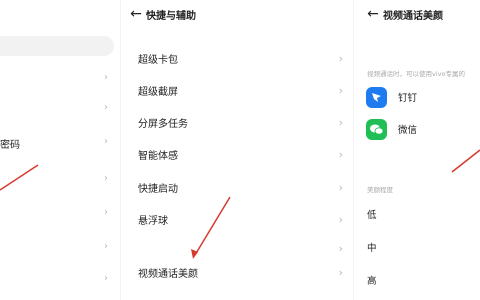  Describe the element at coordinates (236, 14) in the screenshot. I see `screen-header: ← 快捷与辅助` at that location.